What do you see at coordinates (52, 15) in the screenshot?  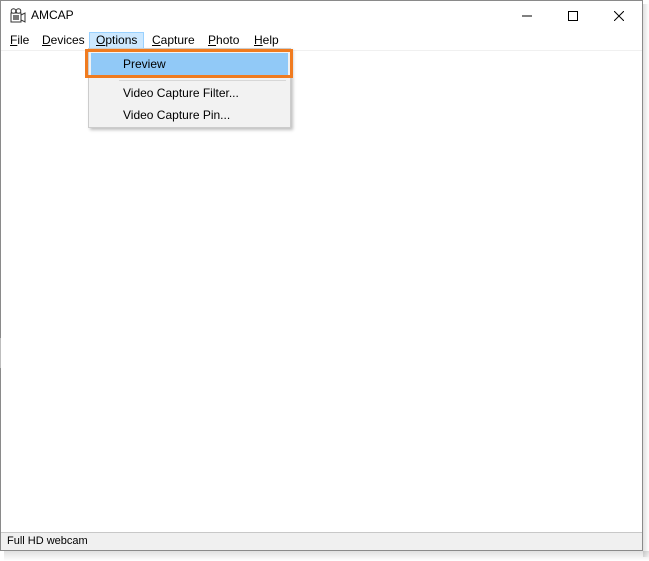 I see `window-title: AMCAP` at bounding box center [52, 15].